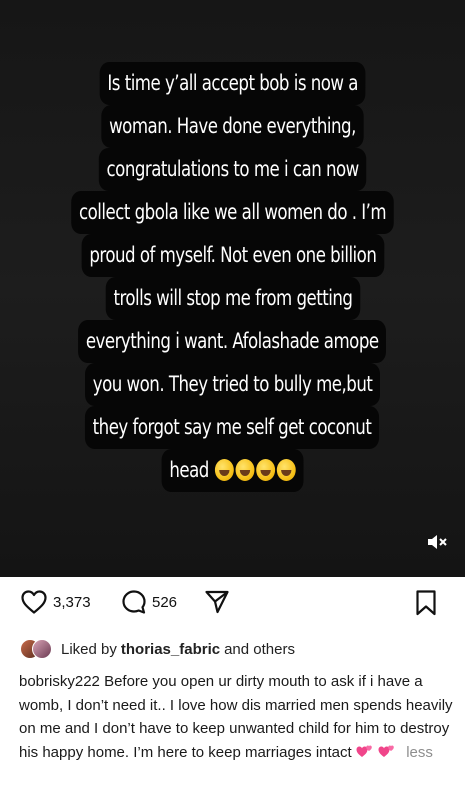  I want to click on speaker-muted-icon, so click(437, 542).